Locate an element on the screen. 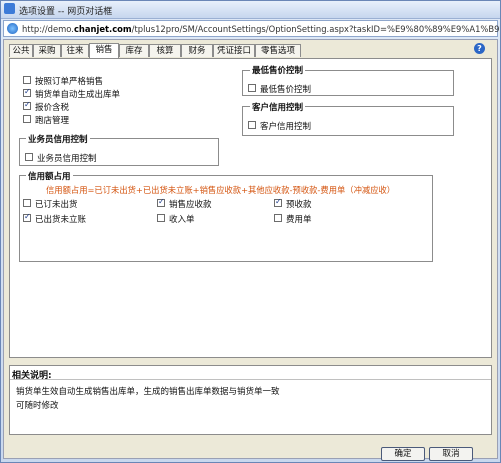 The height and width of the screenshot is (463, 501). expense-slip-label: 费用单 is located at coordinates (299, 220).